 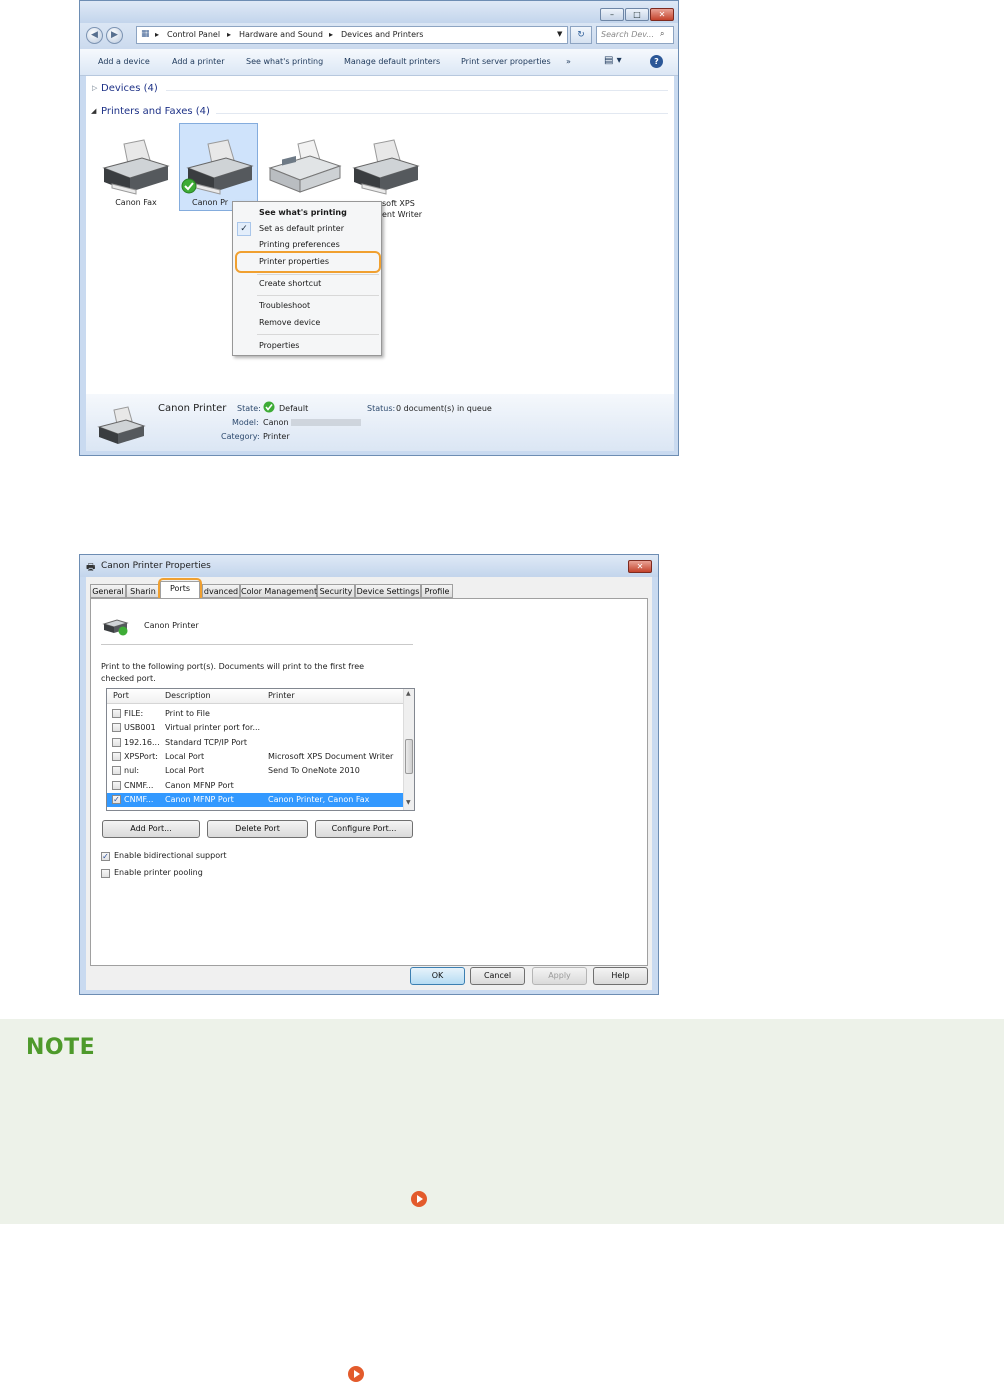 What do you see at coordinates (637, 14) in the screenshot?
I see `maximize-button: □` at bounding box center [637, 14].